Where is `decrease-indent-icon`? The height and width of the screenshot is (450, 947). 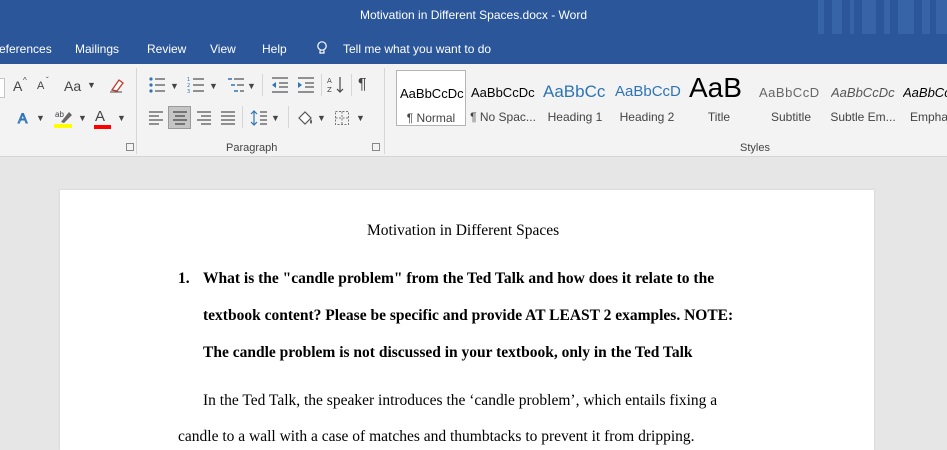
decrease-indent-icon is located at coordinates (280, 85).